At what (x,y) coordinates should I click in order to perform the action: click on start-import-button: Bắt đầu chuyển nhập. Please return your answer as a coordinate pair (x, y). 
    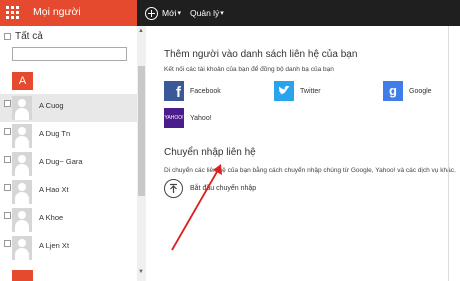
    Looking at the image, I should click on (210, 188).